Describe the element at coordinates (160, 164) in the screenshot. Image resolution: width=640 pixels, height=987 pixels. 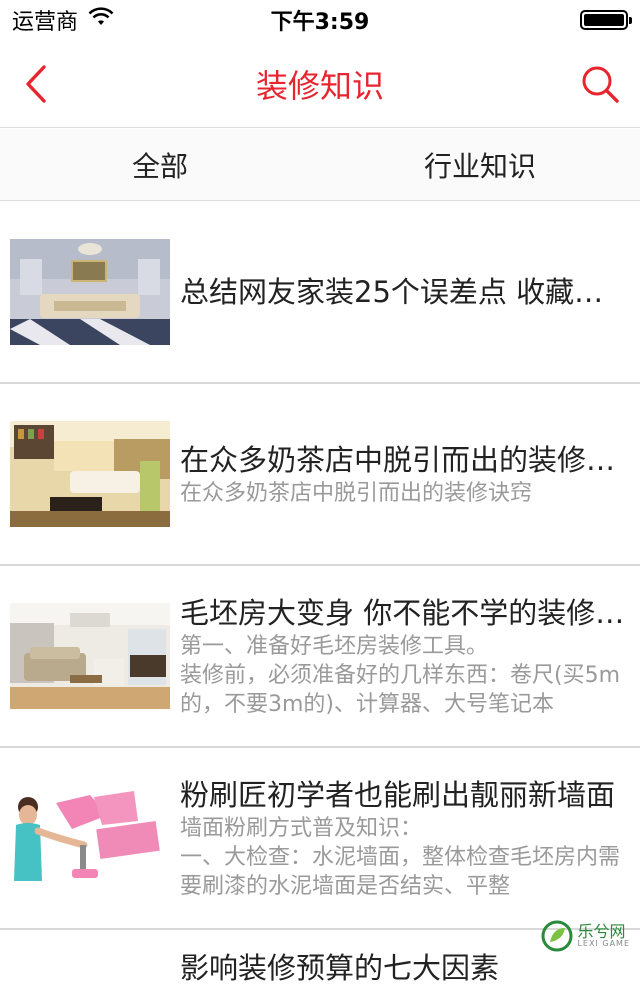
I see `tab-all: 全部` at that location.